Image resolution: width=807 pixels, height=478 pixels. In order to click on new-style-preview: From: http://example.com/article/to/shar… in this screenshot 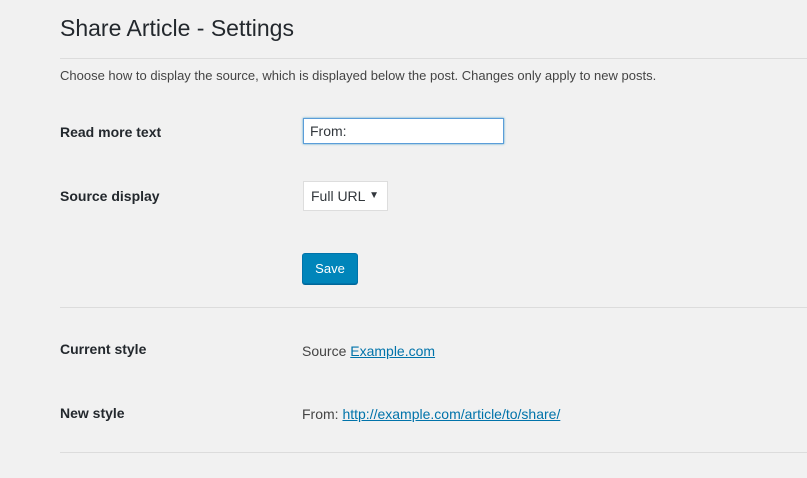, I will do `click(431, 414)`.